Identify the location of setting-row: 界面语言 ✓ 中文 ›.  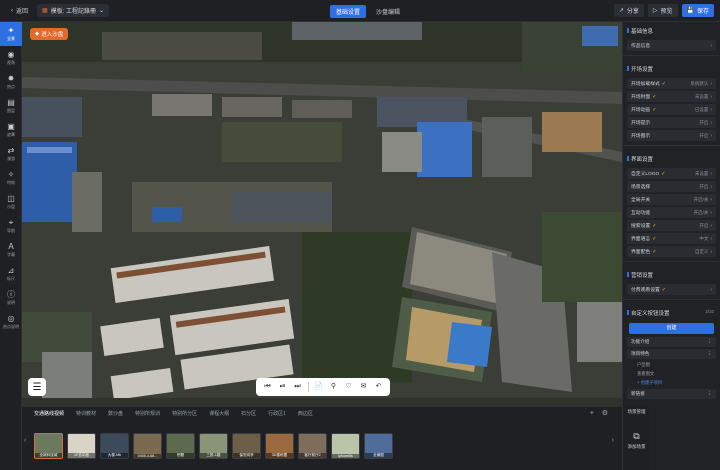
(671, 238).